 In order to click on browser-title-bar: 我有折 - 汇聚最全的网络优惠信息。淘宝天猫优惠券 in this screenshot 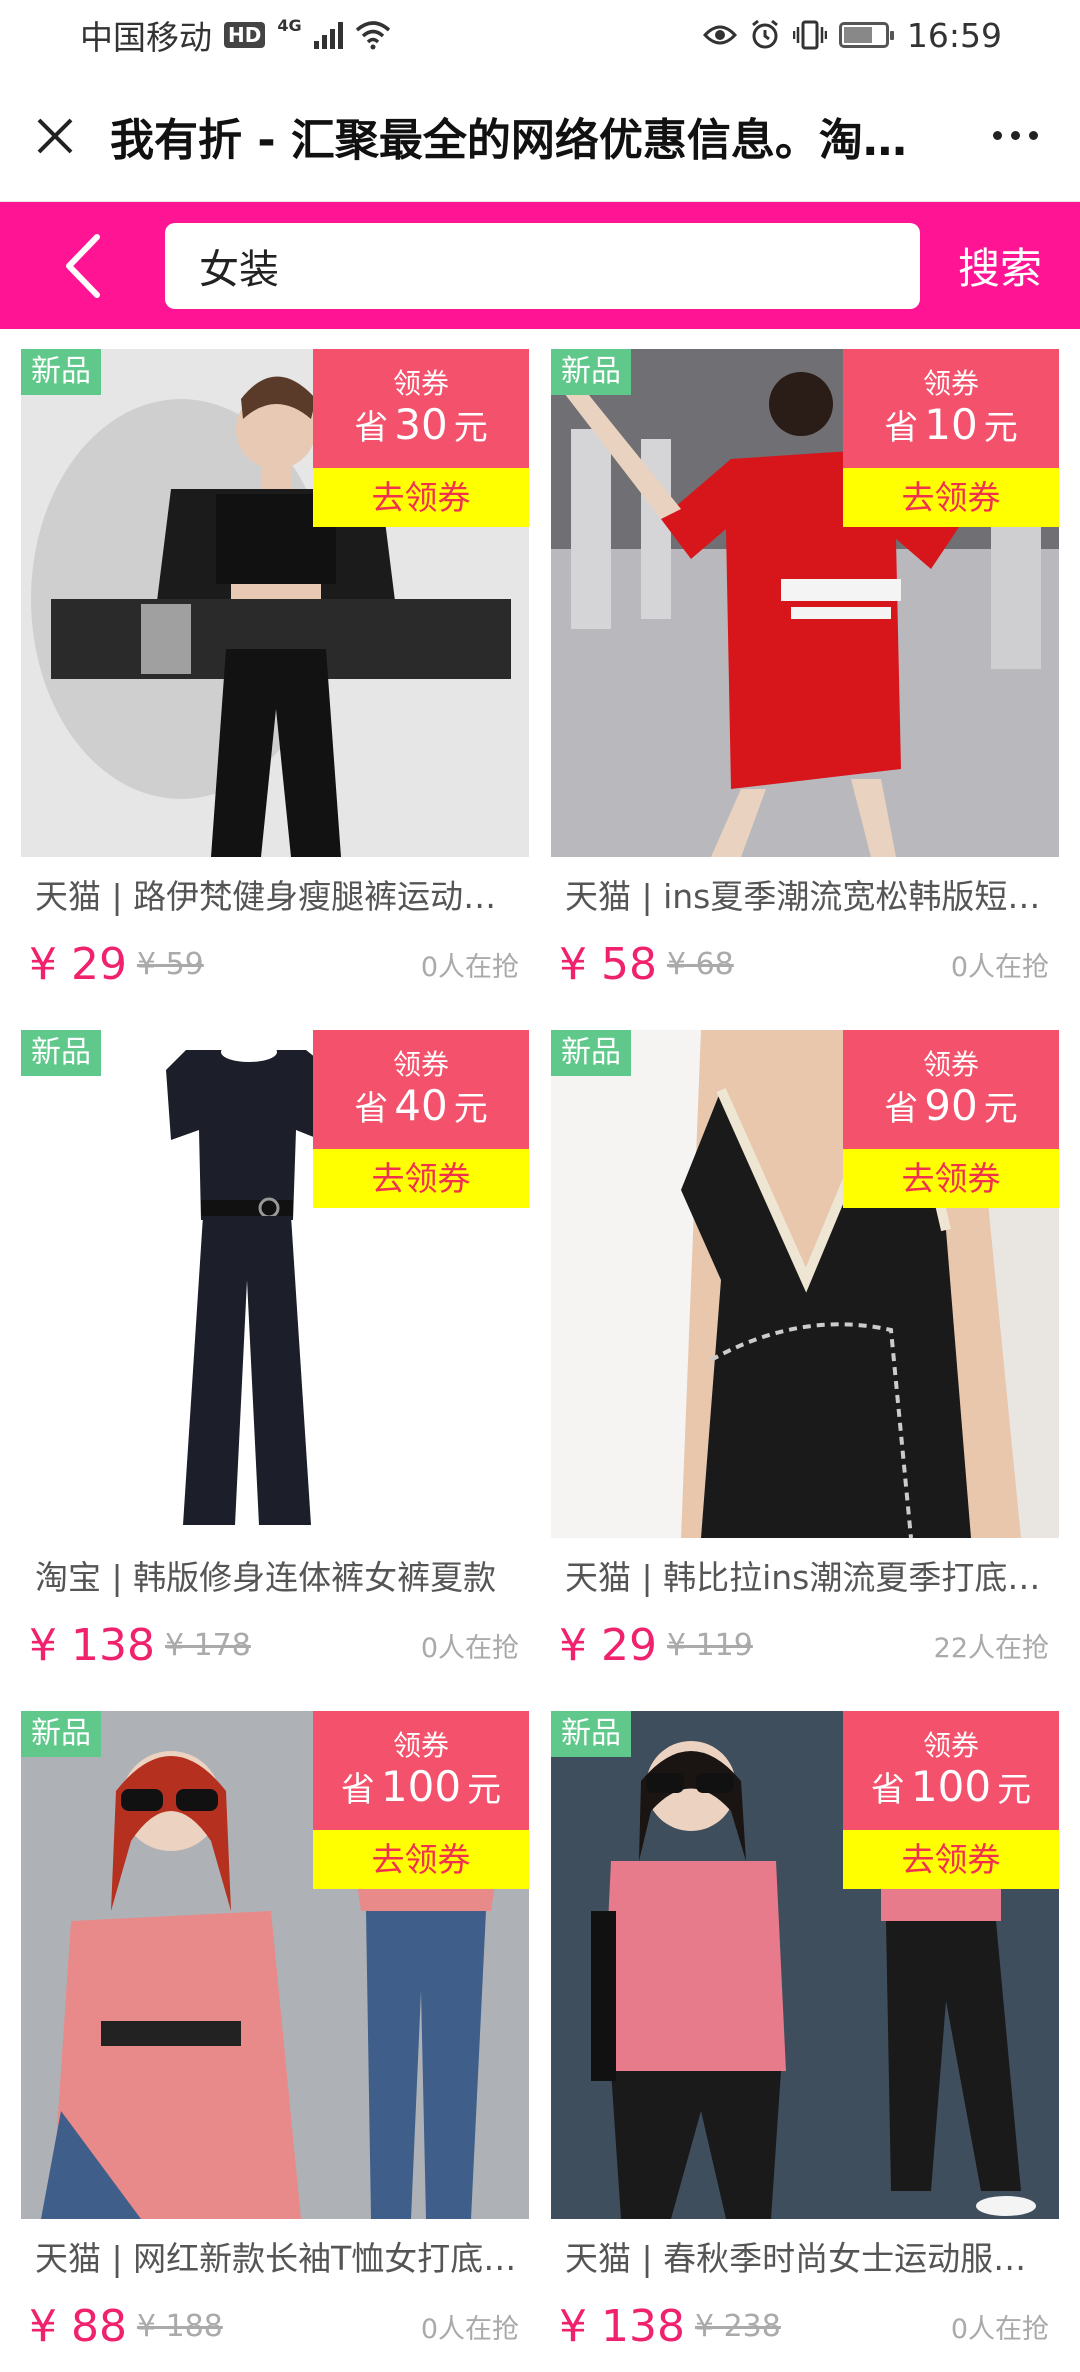, I will do `click(540, 136)`.